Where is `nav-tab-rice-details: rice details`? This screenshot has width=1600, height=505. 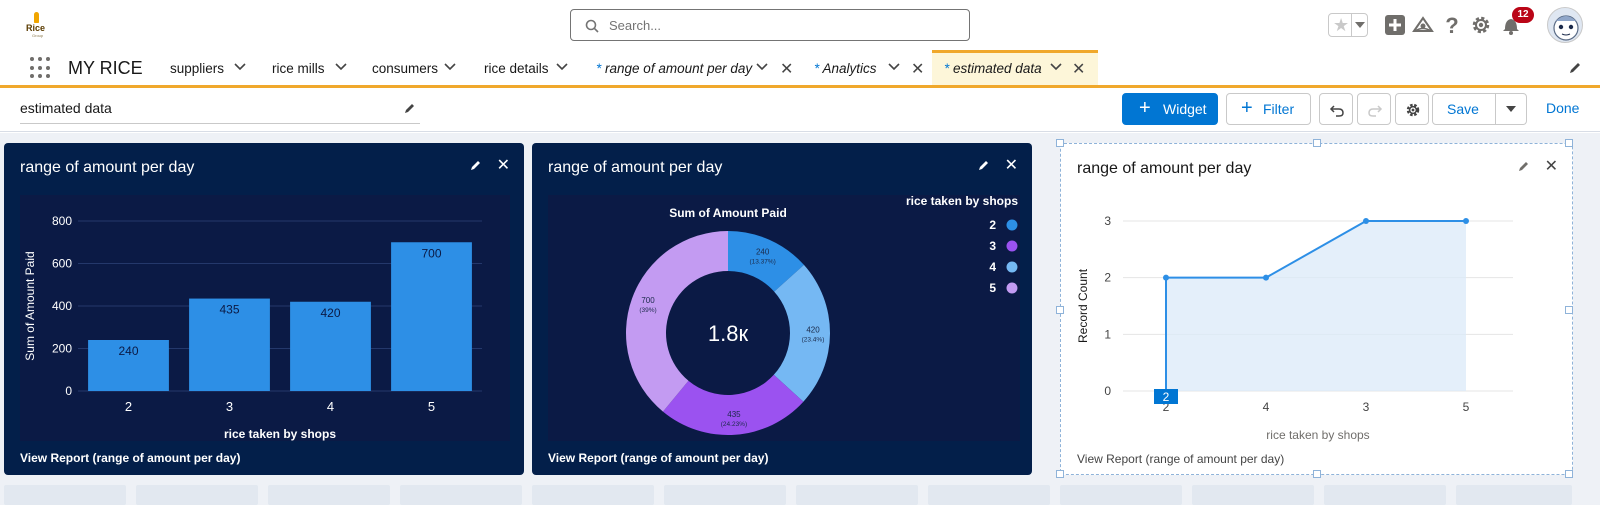
nav-tab-rice-details: rice details is located at coordinates (529, 67).